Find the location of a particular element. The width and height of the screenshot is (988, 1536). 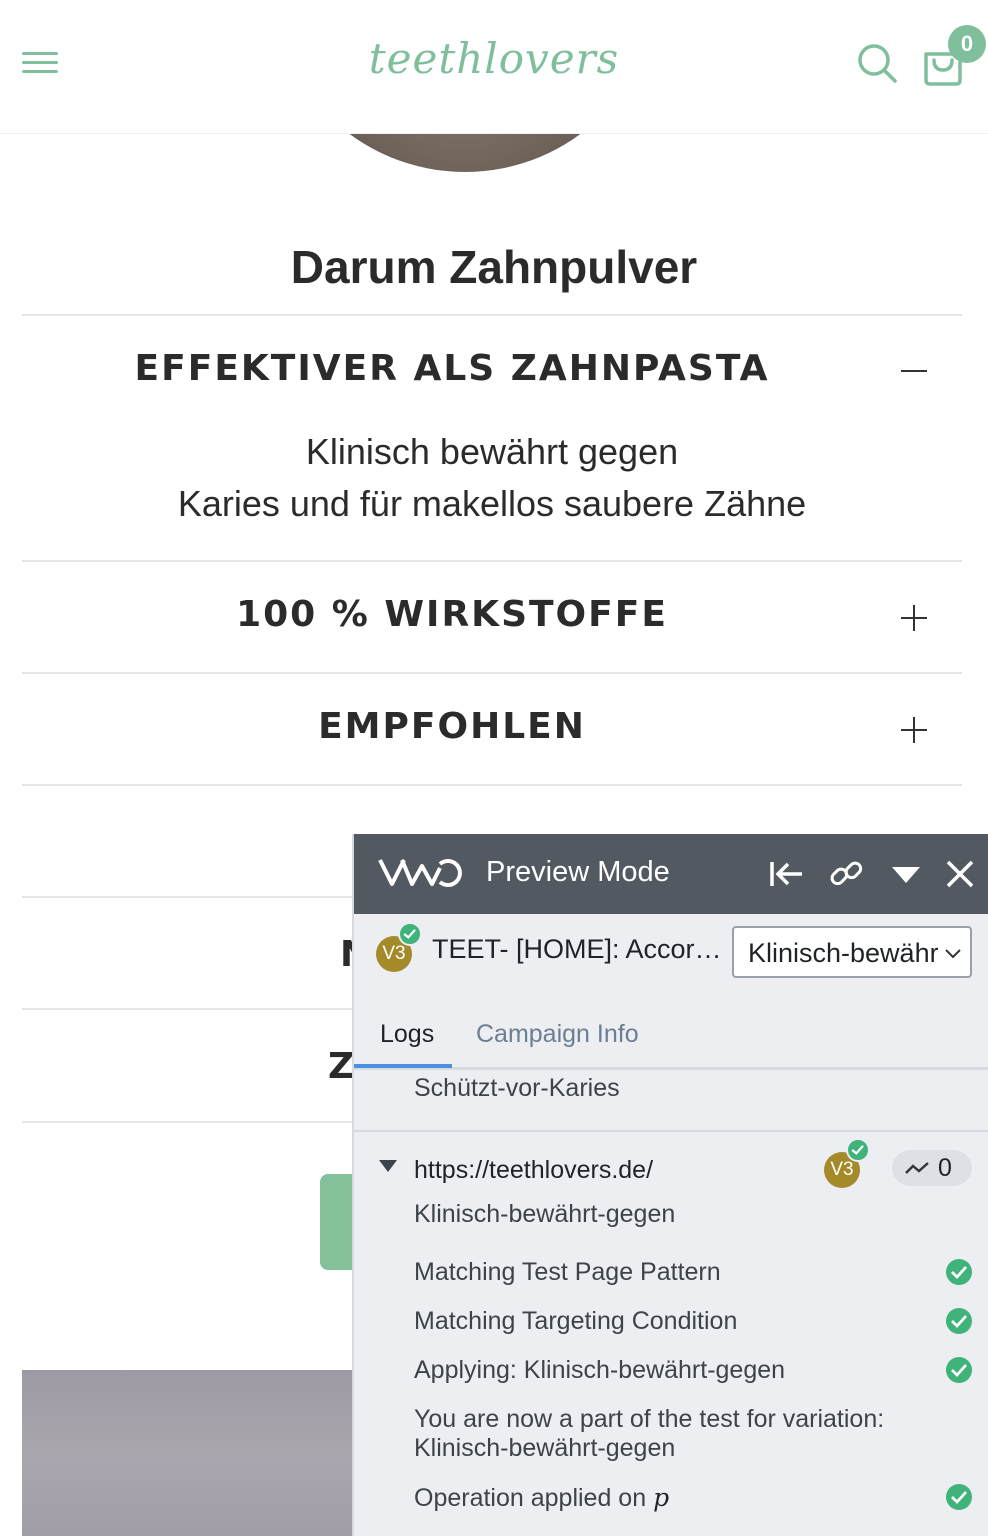

vwo-tabs: Logs Campaign Info is located at coordinates (671, 1035).